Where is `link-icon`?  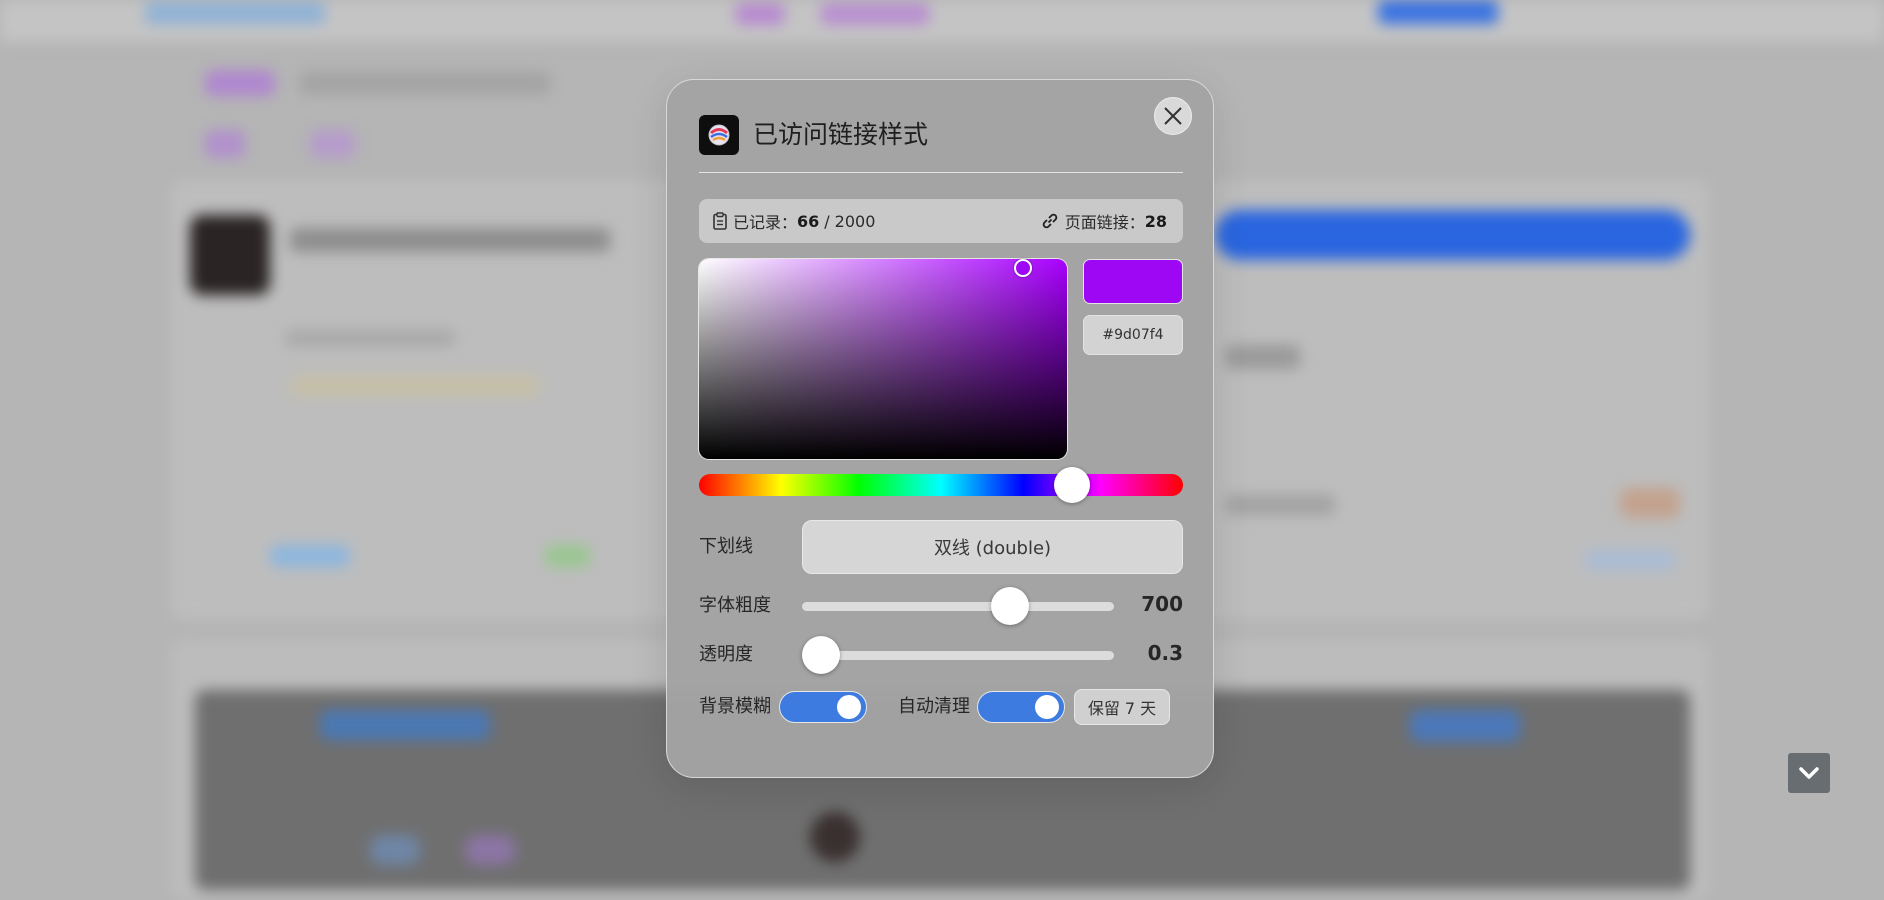
link-icon is located at coordinates (1050, 221).